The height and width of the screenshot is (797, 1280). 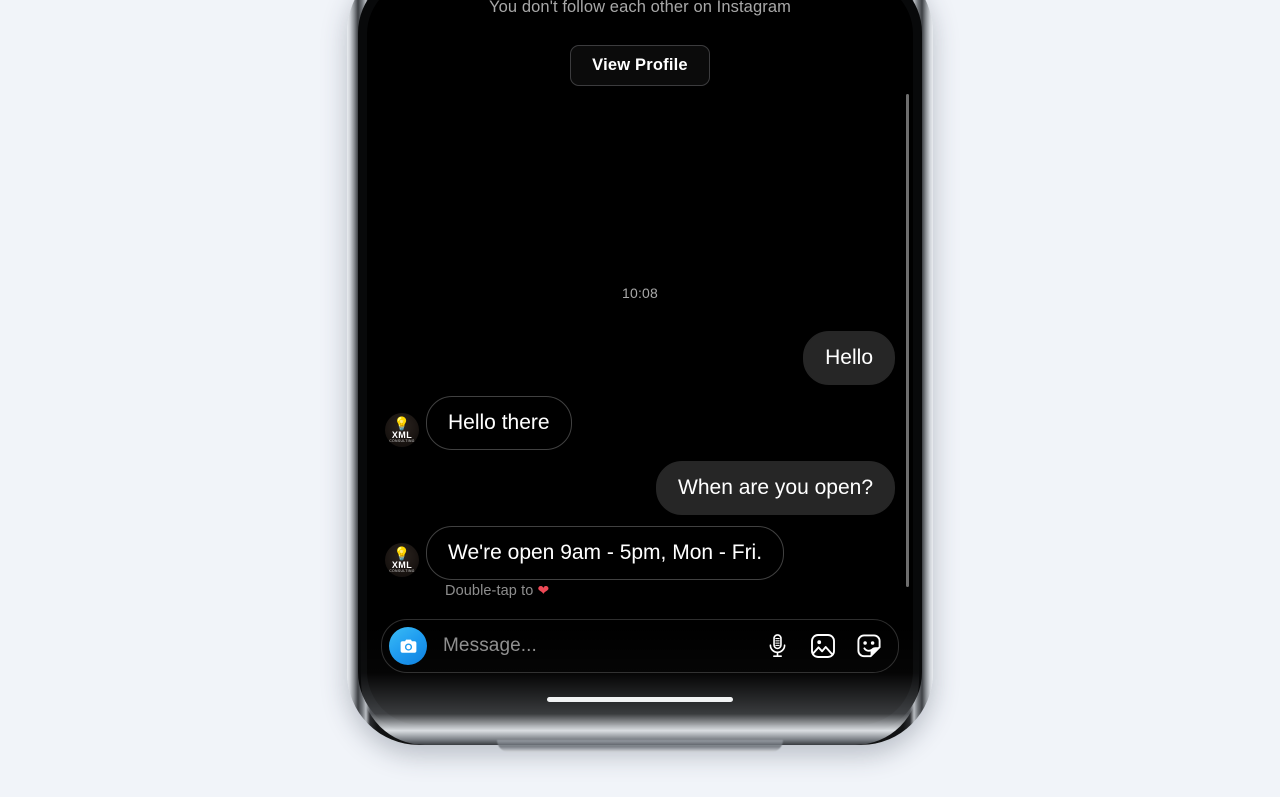 I want to click on camera-button, so click(x=408, y=646).